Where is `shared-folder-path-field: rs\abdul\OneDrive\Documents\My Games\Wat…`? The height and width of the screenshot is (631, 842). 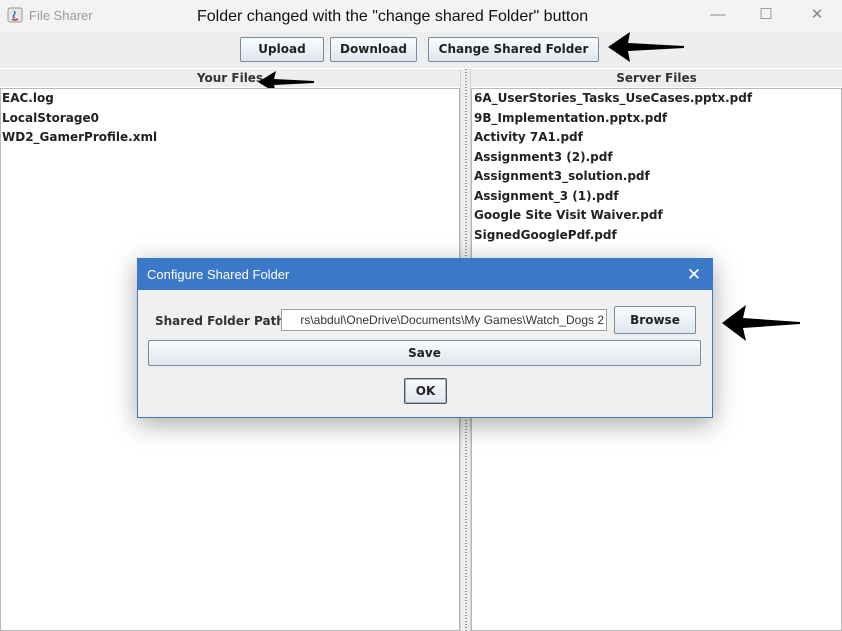 shared-folder-path-field: rs\abdul\OneDrive\Documents\My Games\Wat… is located at coordinates (444, 320).